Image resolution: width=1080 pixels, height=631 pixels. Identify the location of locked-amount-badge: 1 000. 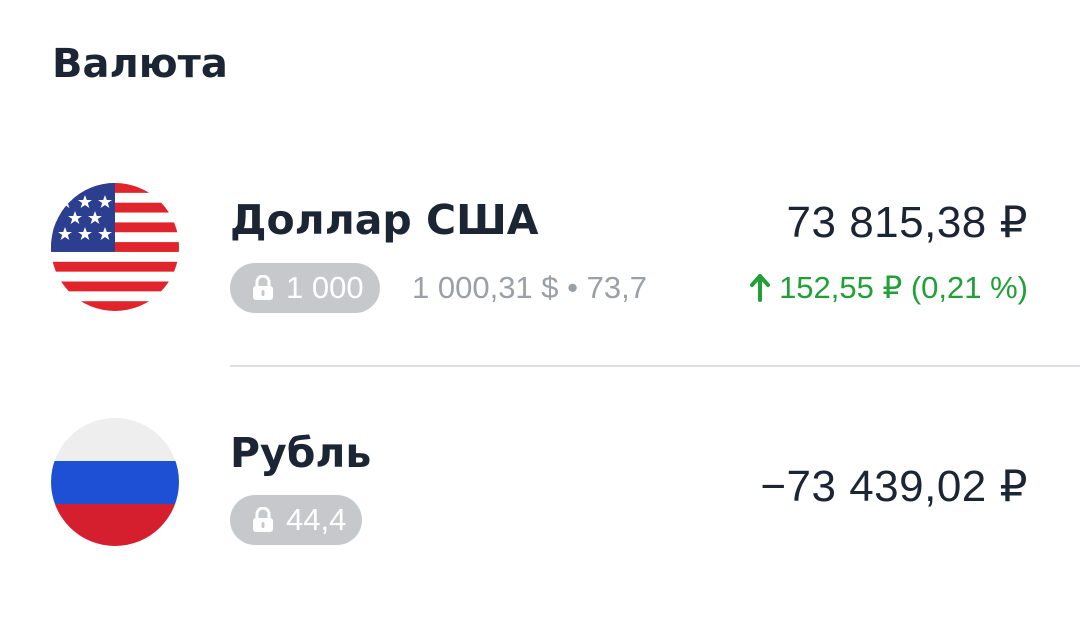
(305, 288).